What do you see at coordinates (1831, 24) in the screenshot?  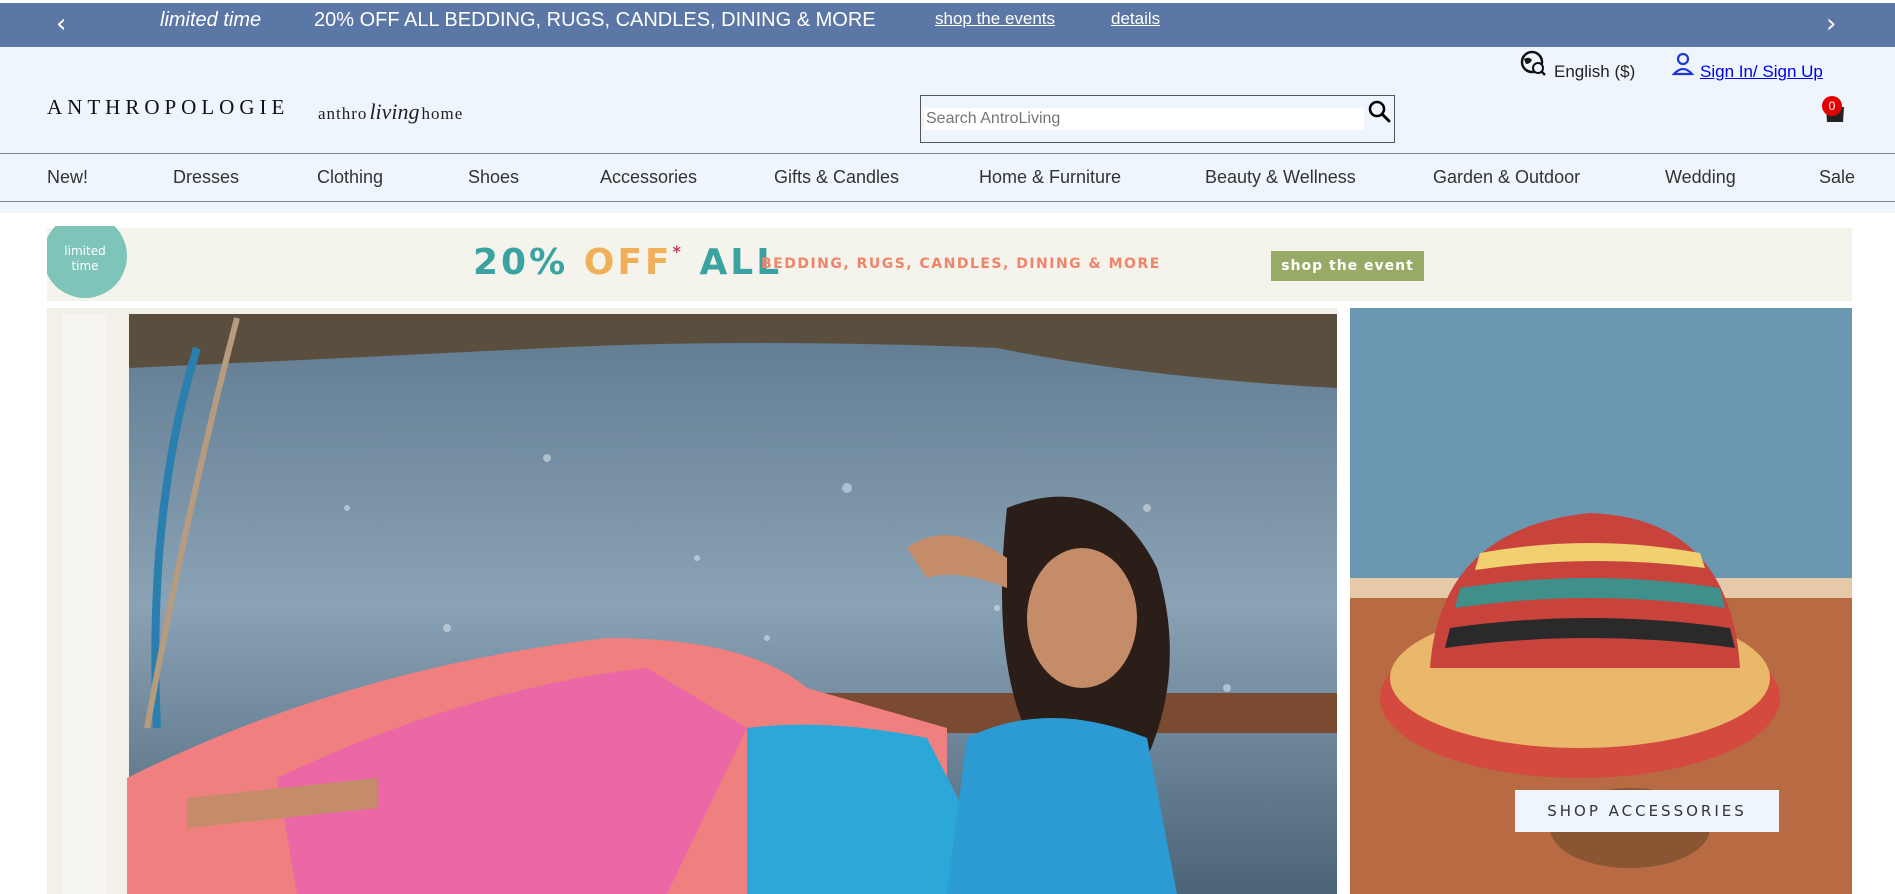 I see `chevron-right-icon: ›` at bounding box center [1831, 24].